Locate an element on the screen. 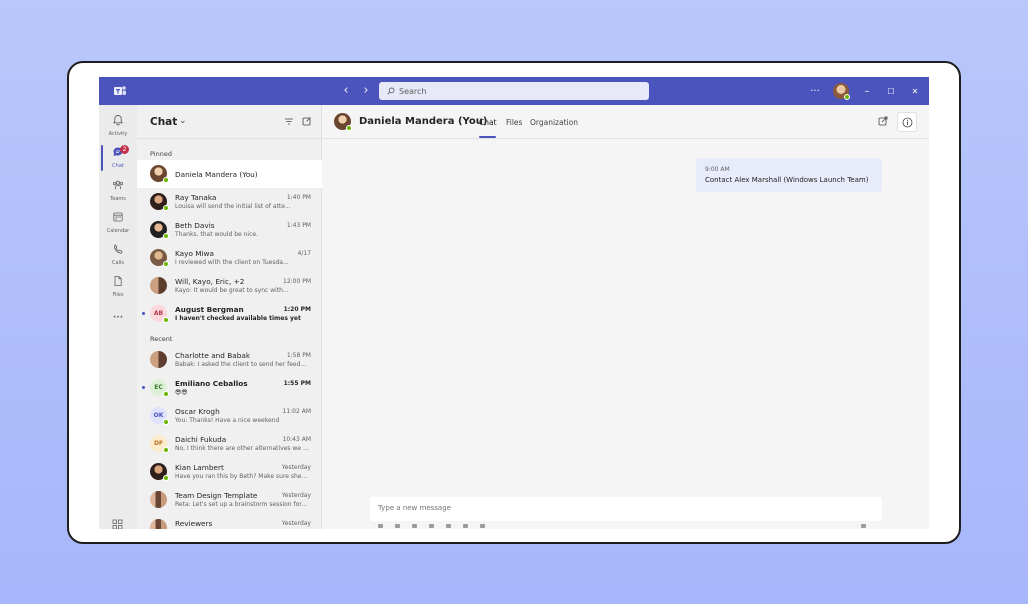 This screenshot has height=604, width=1028. more-options-button: ··· is located at coordinates (815, 91).